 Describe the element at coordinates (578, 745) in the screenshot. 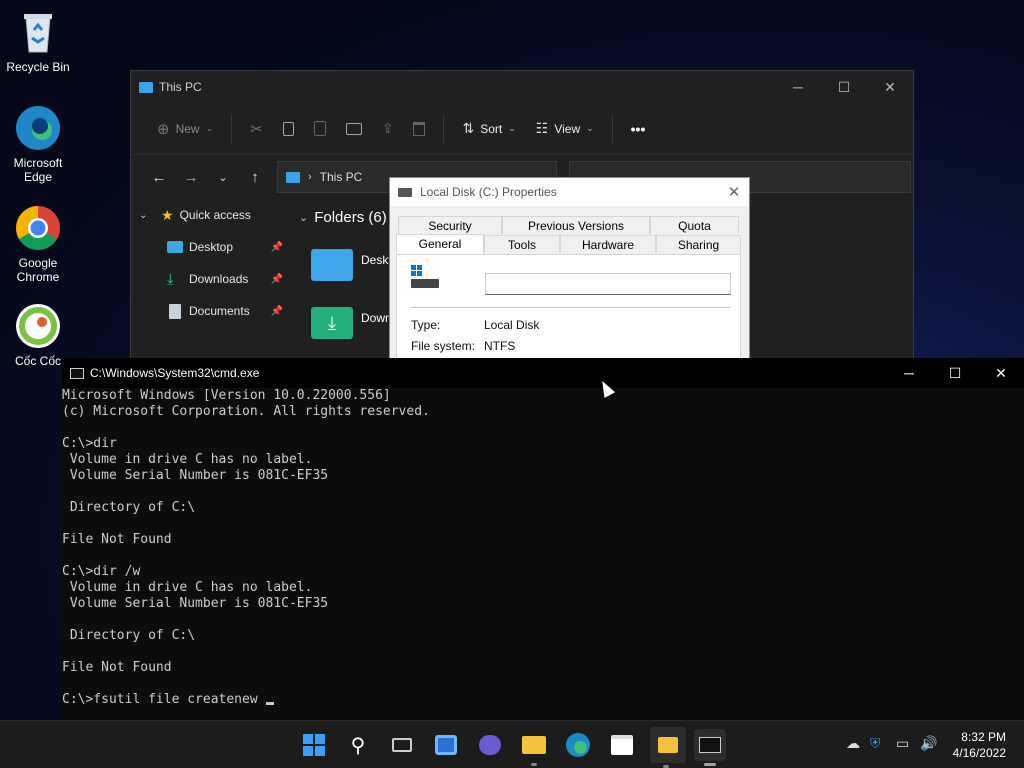

I see `edge-taskbar-button` at that location.